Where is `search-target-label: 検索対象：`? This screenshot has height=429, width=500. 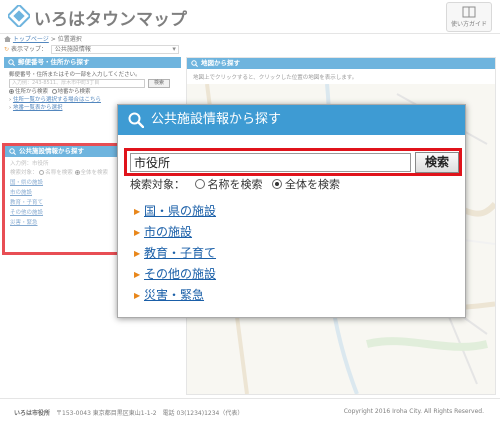 search-target-label: 検索対象： is located at coordinates (157, 184).